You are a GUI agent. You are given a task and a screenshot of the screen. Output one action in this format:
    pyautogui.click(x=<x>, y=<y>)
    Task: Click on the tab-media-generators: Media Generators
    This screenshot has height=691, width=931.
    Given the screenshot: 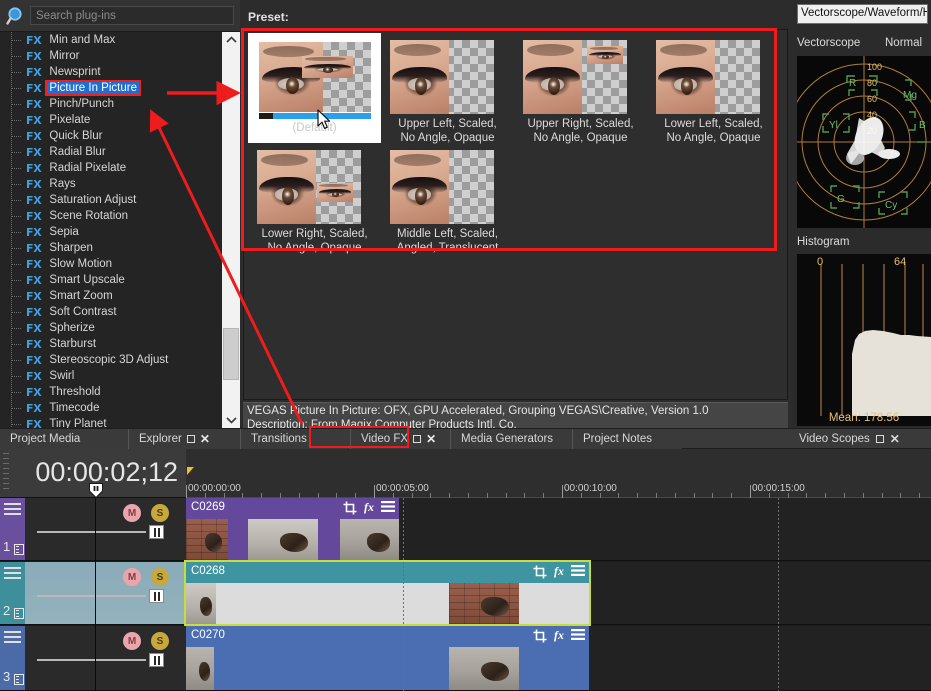 What is the action you would take?
    pyautogui.click(x=511, y=439)
    